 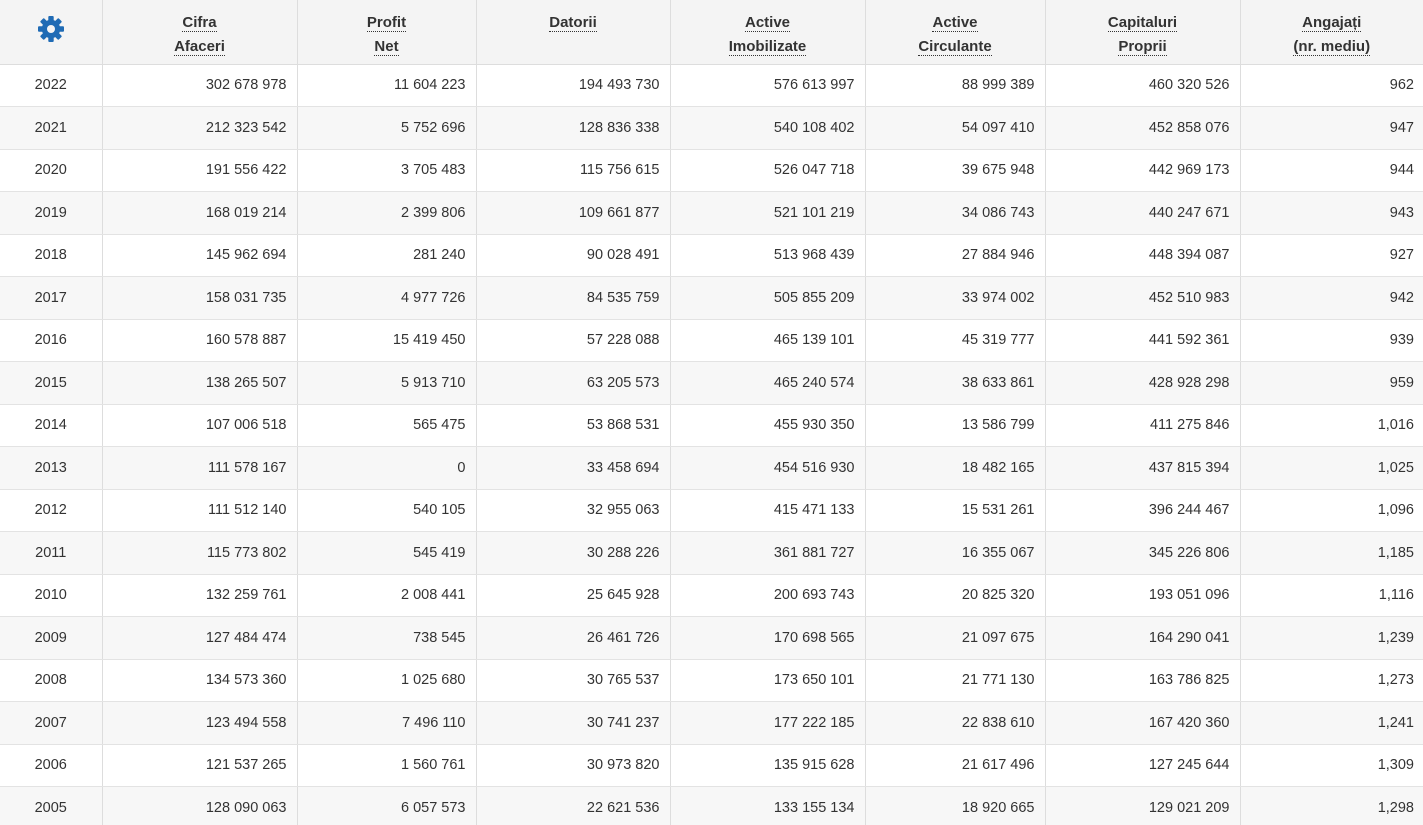 I want to click on active-imobilizate-cell: 361 881 727, so click(x=768, y=553).